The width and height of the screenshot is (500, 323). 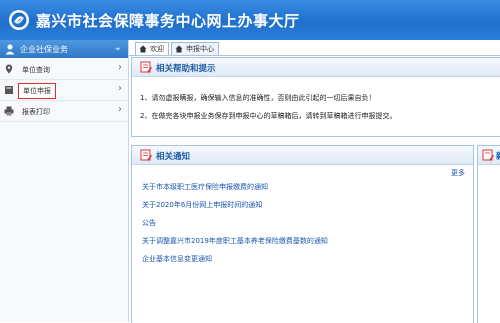 I want to click on help-panel-header: 相关帮助和提示, so click(x=316, y=67).